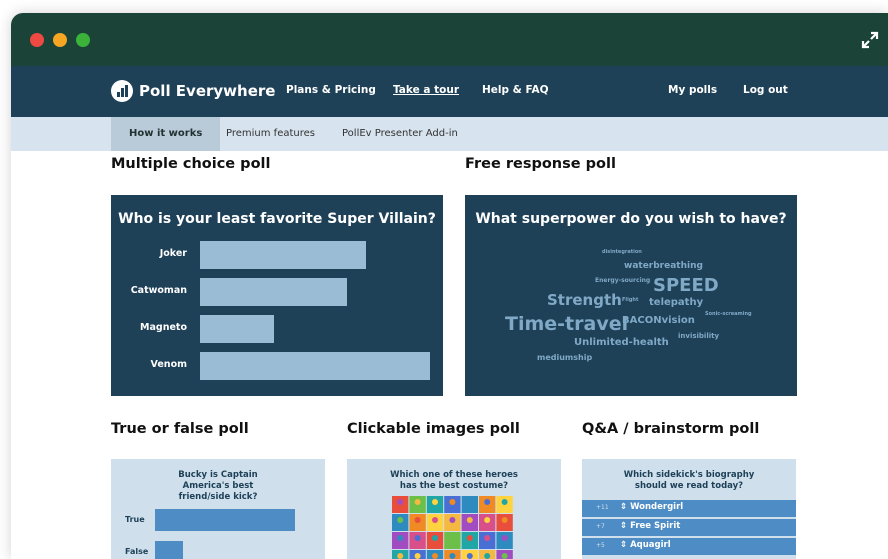 The image size is (888, 559). I want to click on bar-label: Catwoman, so click(158, 290).